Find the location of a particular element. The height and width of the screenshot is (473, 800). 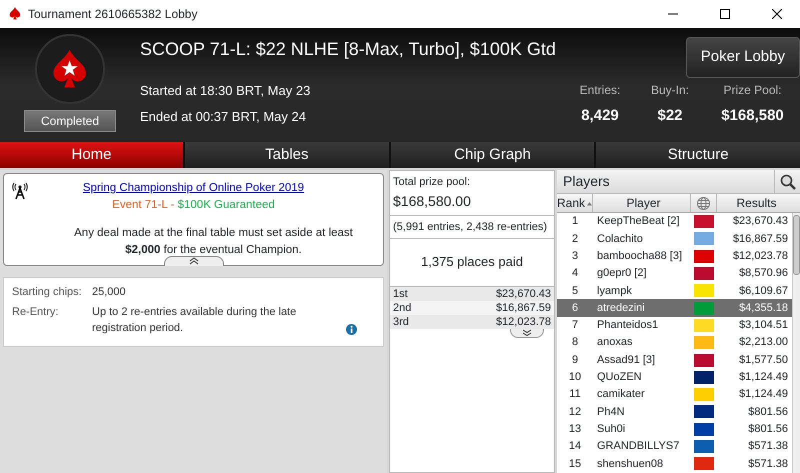

player-row: 12 Ph4N $801.56 is located at coordinates (674, 412).